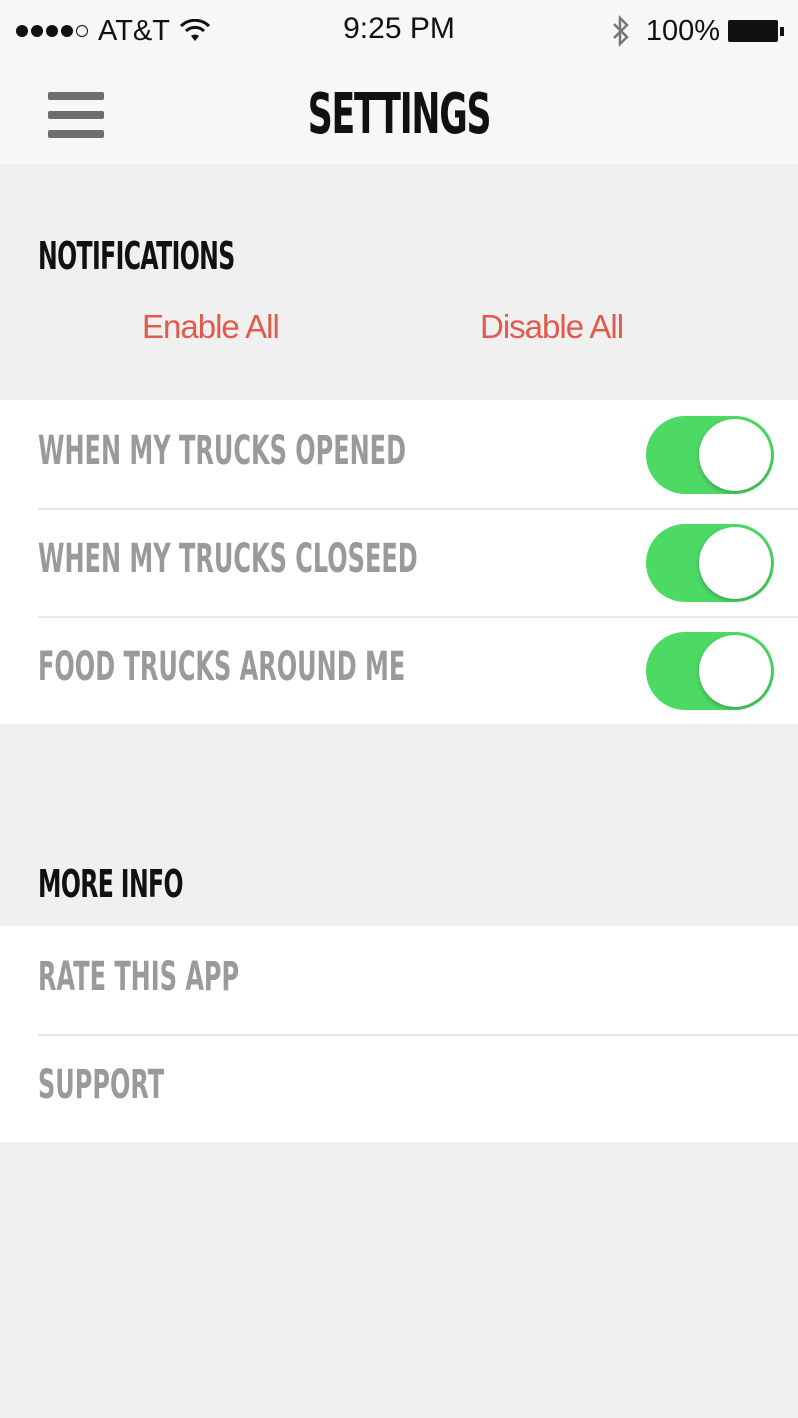  What do you see at coordinates (710, 455) in the screenshot?
I see `trucks-opened-toggle` at bounding box center [710, 455].